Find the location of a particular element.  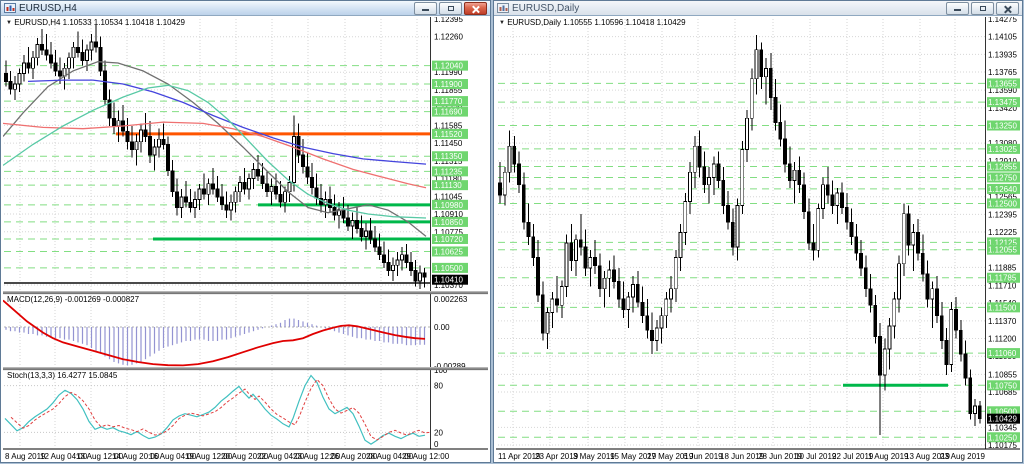

macd-indicator-label: MACD(12,26,9) -0.001269 -0.000827 is located at coordinates (73, 299).